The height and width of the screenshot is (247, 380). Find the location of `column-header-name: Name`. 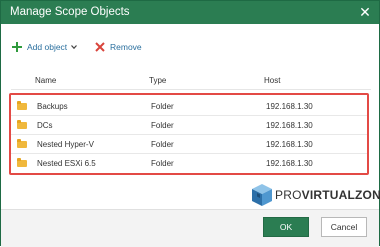

column-header-name: Name is located at coordinates (45, 80).